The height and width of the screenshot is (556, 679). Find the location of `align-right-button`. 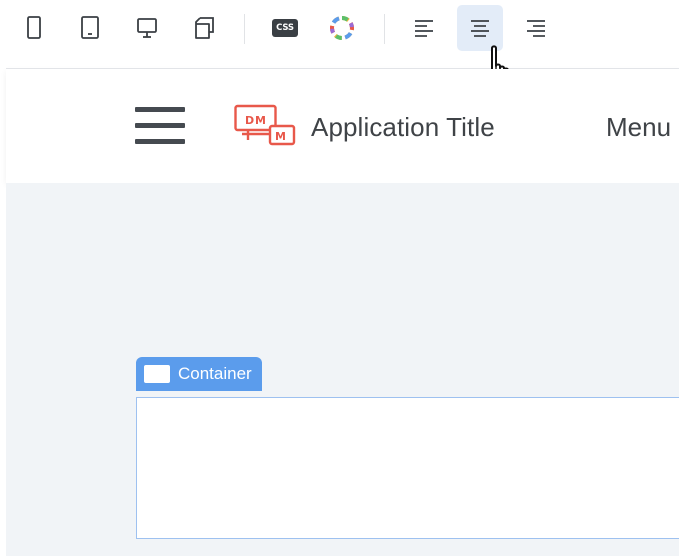

align-right-button is located at coordinates (536, 28).